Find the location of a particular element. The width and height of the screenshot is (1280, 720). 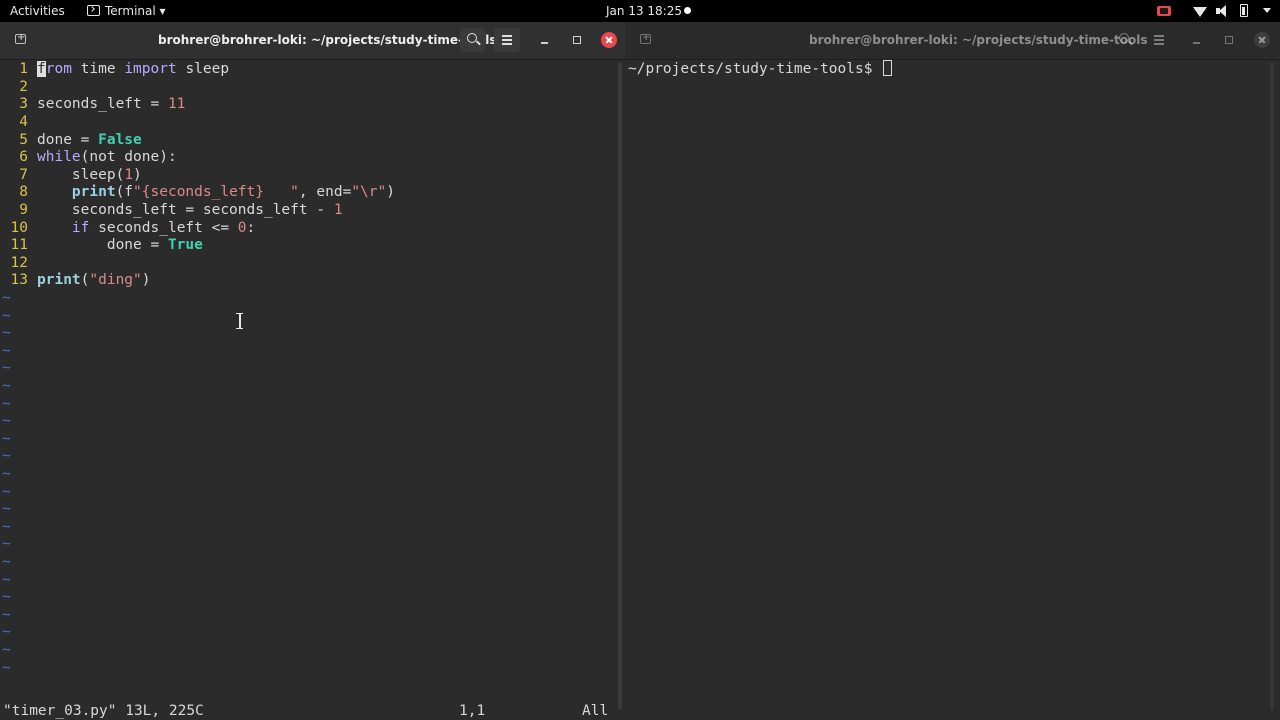

activities-button: Activities is located at coordinates (37, 11).